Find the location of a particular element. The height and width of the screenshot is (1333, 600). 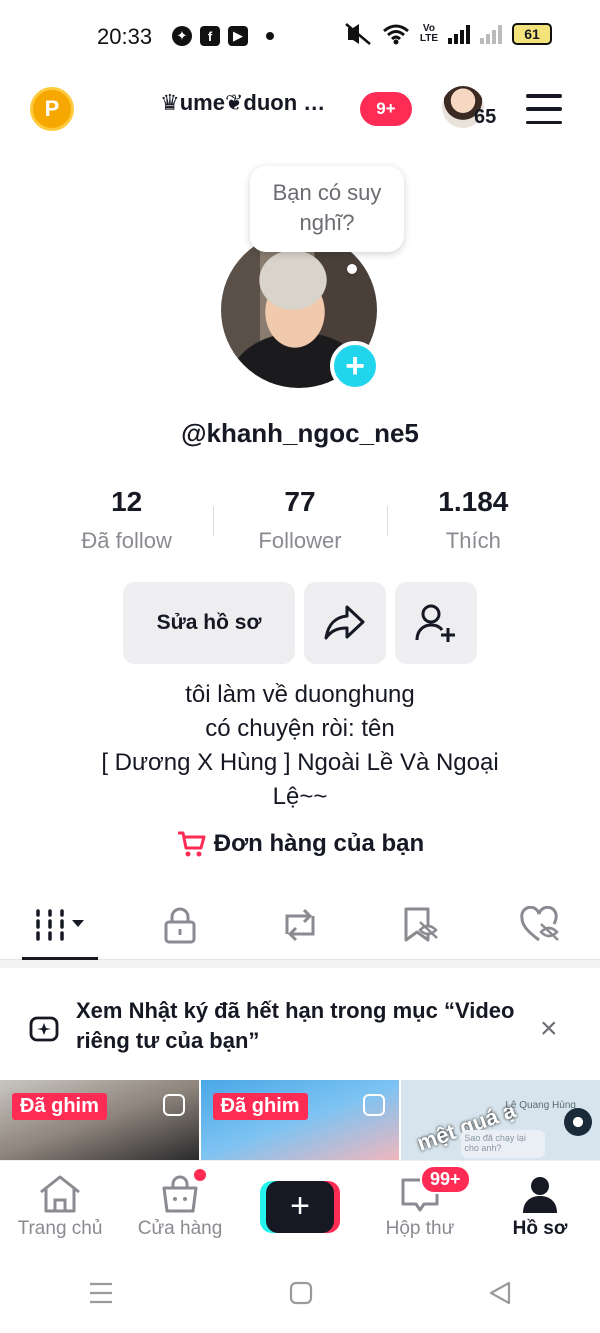

tab-reposts is located at coordinates (300, 925).